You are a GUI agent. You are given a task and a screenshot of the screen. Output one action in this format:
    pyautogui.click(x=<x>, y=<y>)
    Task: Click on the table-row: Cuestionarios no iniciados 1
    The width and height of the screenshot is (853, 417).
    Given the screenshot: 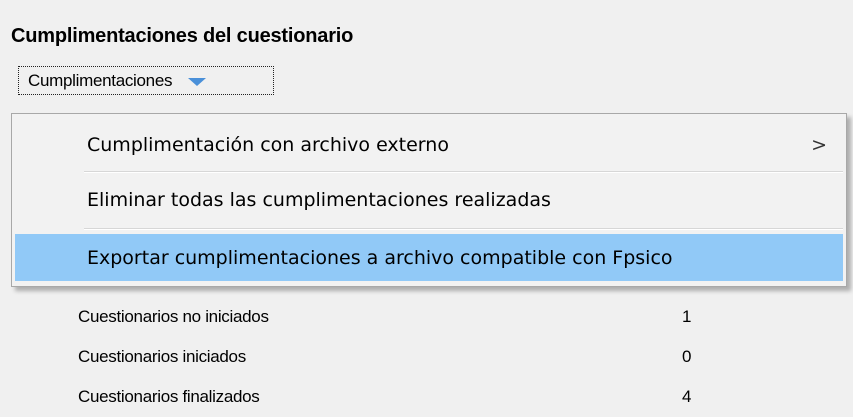 What is the action you would take?
    pyautogui.click(x=426, y=317)
    